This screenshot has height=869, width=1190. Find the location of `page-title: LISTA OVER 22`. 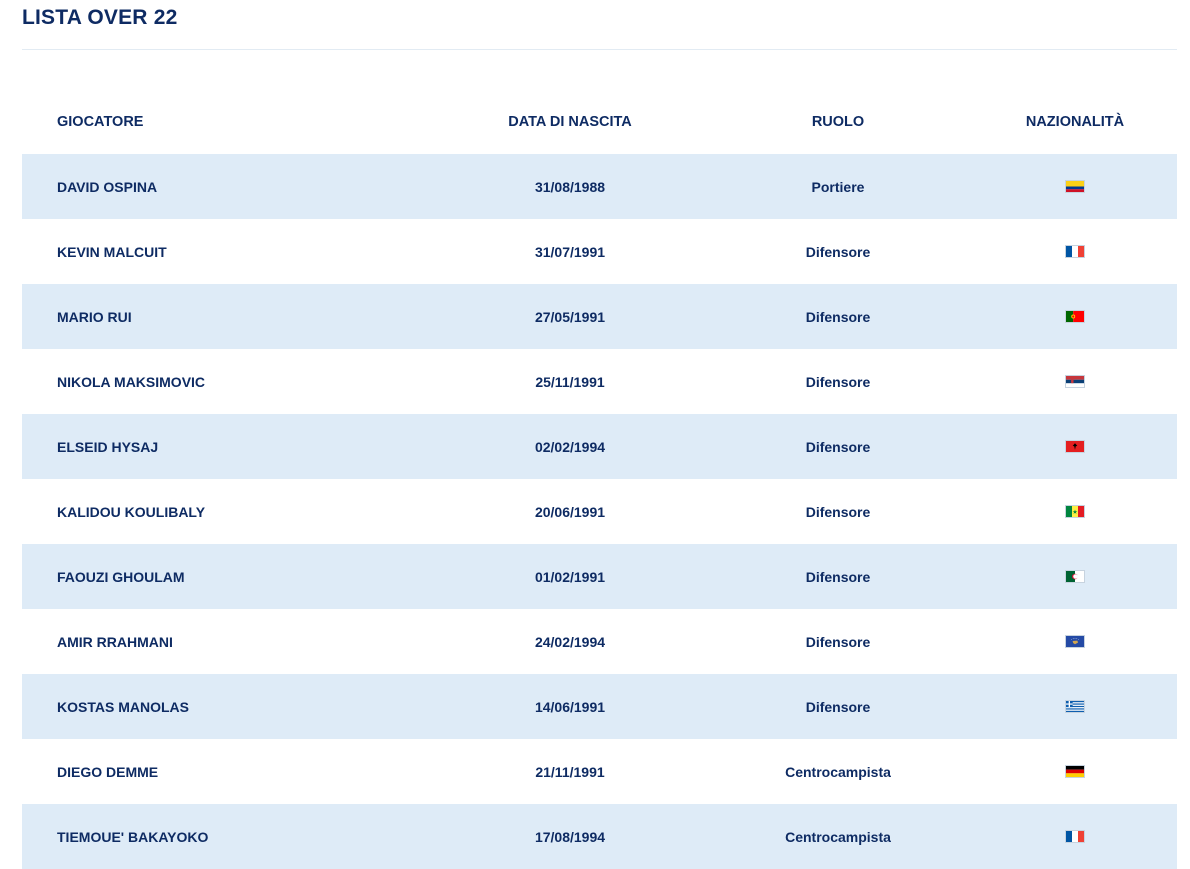

page-title: LISTA OVER 22 is located at coordinates (100, 17).